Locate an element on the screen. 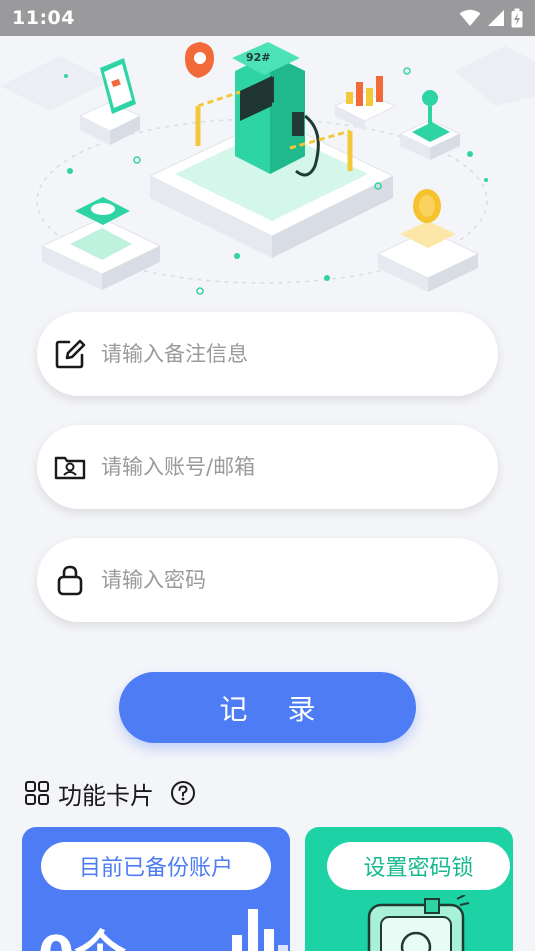  account-input is located at coordinates (281, 467).